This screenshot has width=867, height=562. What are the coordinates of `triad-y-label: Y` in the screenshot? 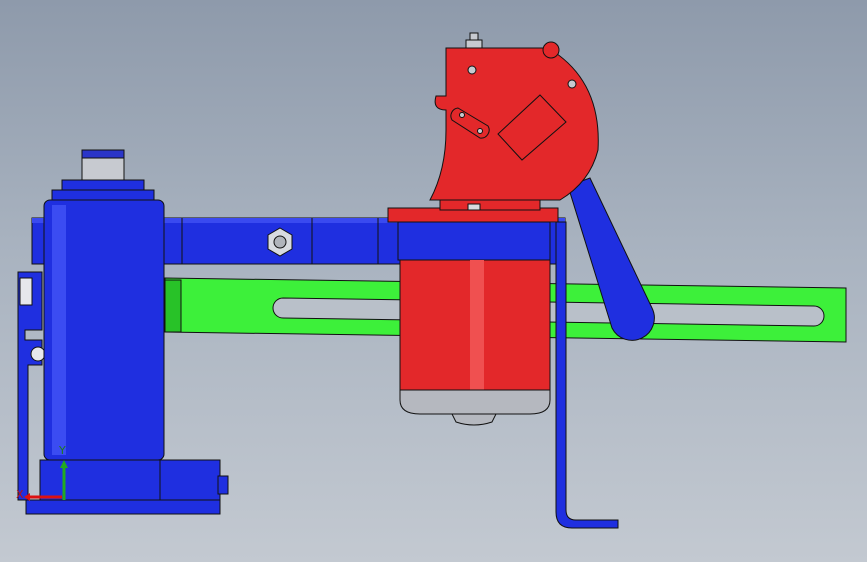 It's located at (62, 450).